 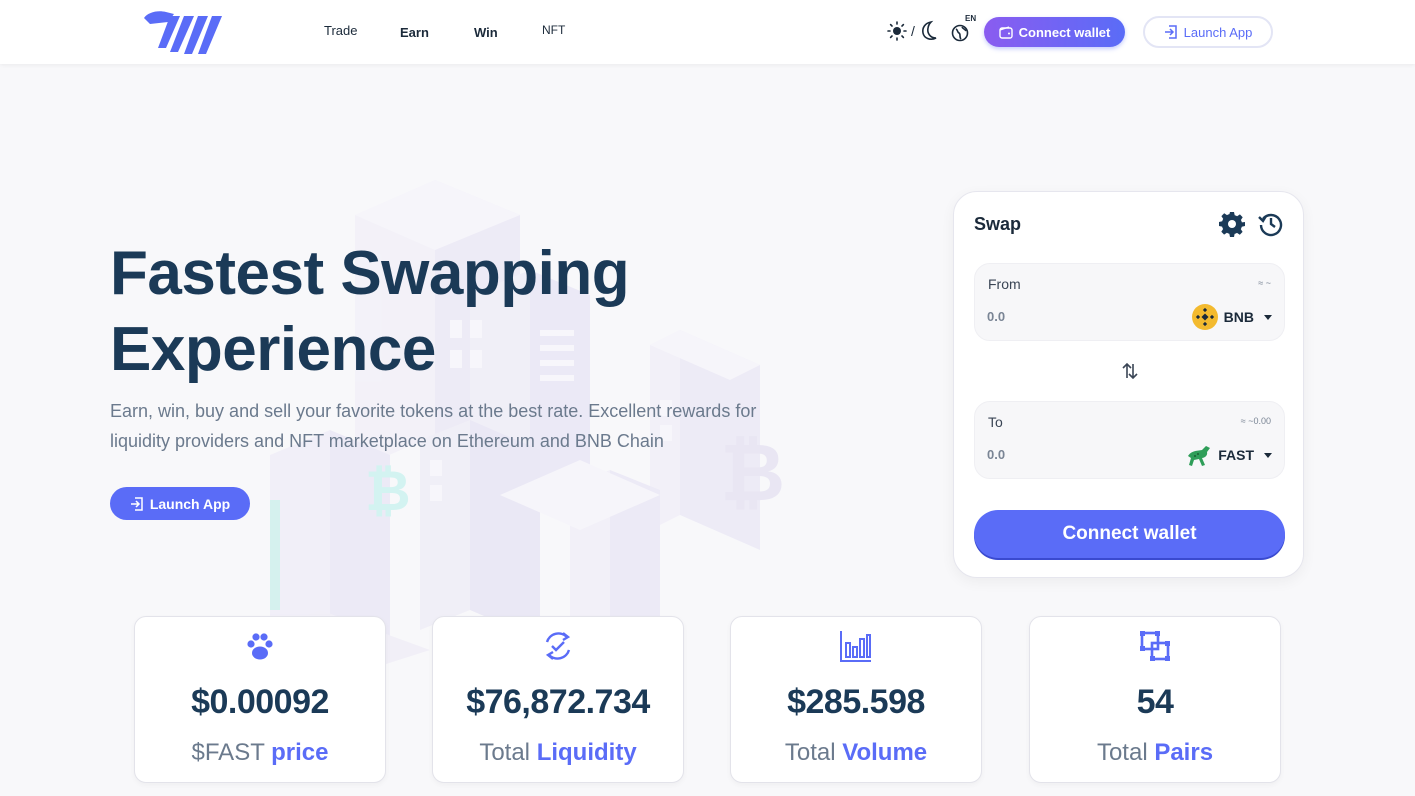 I want to click on hero-title-line2: Experience, so click(x=273, y=349).